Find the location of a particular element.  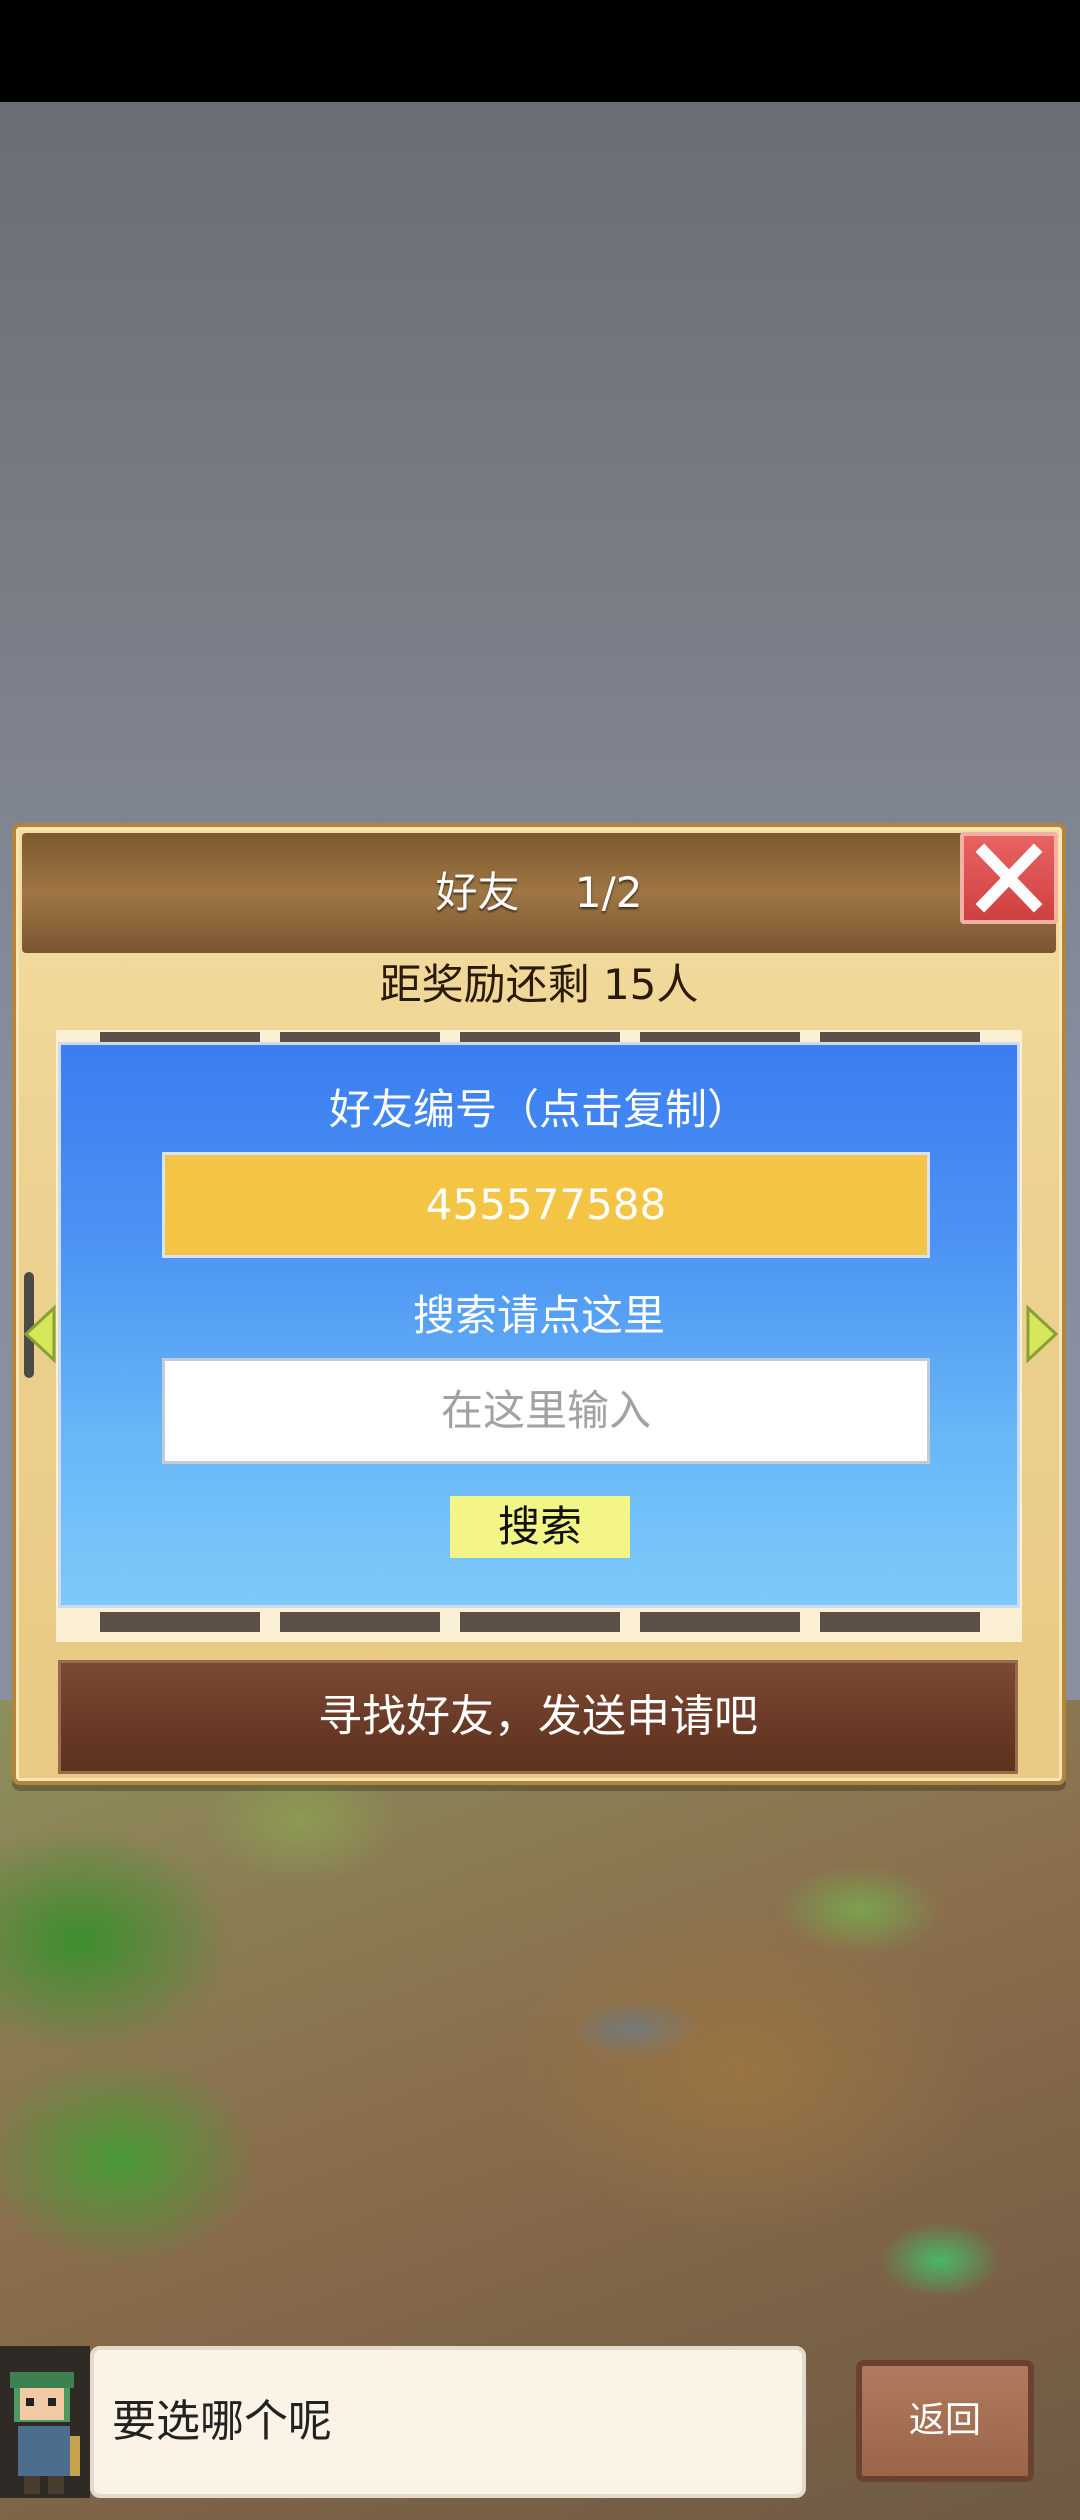

dialog-text: 要选哪个呢 is located at coordinates (222, 2421).